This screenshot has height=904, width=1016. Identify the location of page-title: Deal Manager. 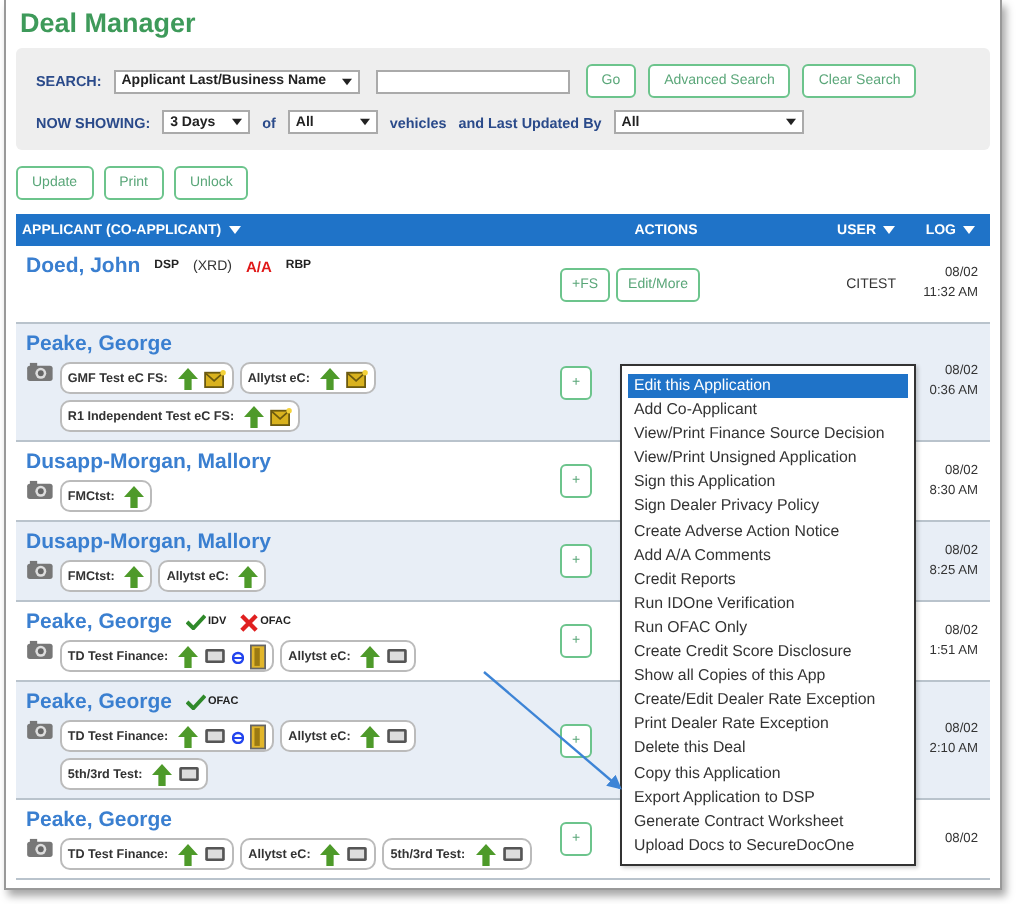
(109, 23).